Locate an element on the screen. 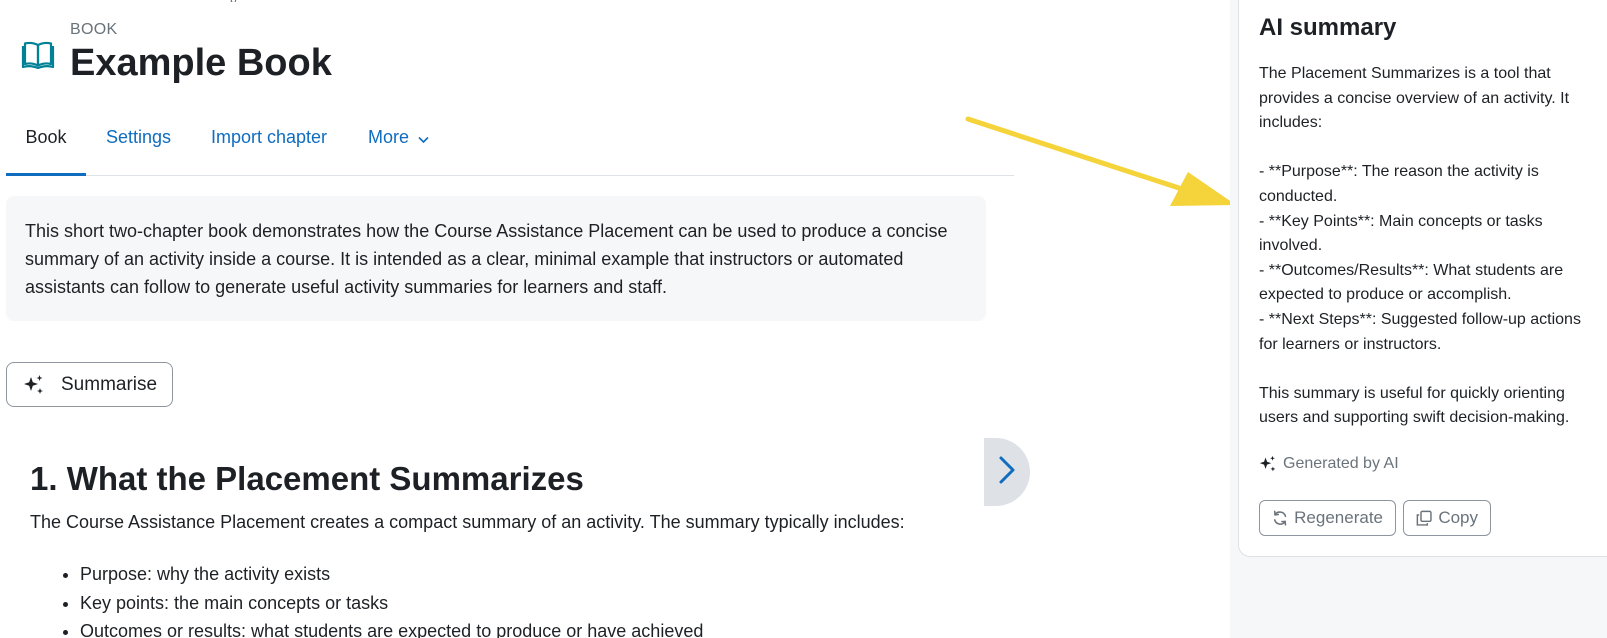  generated-by-ai: Generated by AI is located at coordinates (1329, 464).